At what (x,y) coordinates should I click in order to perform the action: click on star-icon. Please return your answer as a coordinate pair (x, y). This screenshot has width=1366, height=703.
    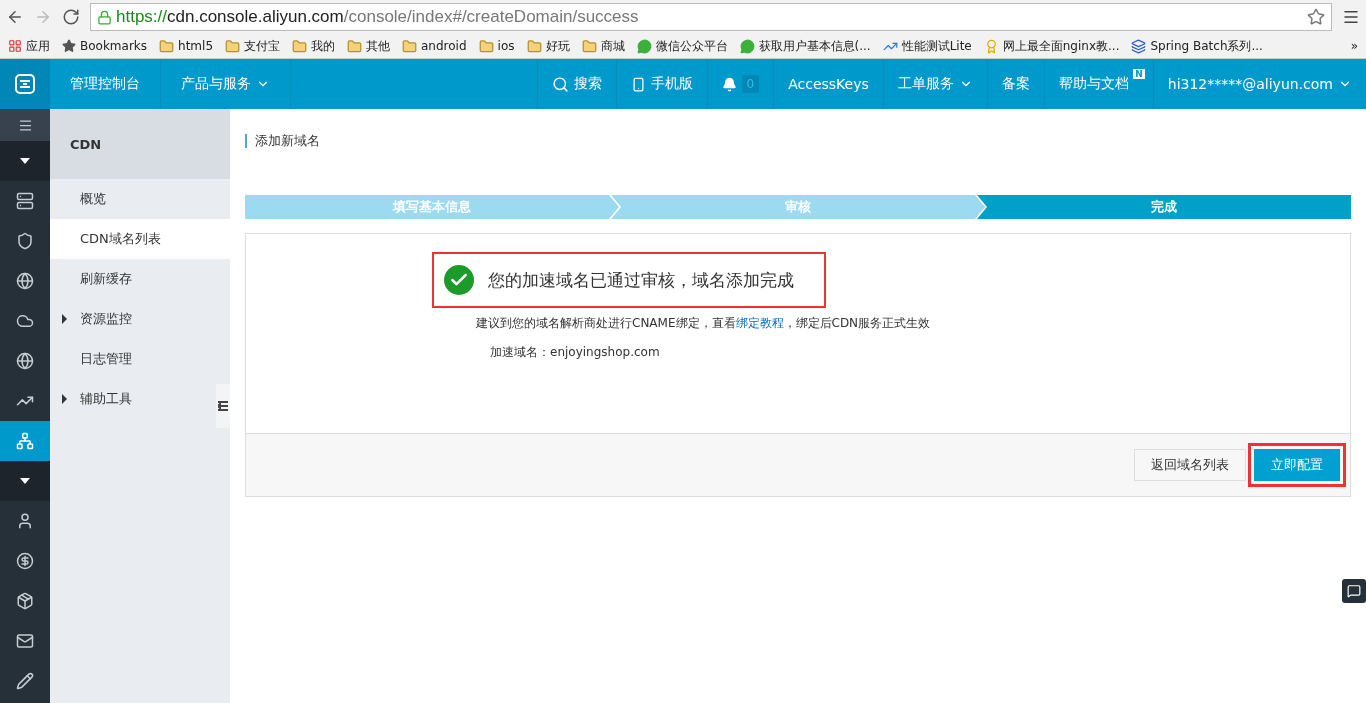
    Looking at the image, I should click on (69, 46).